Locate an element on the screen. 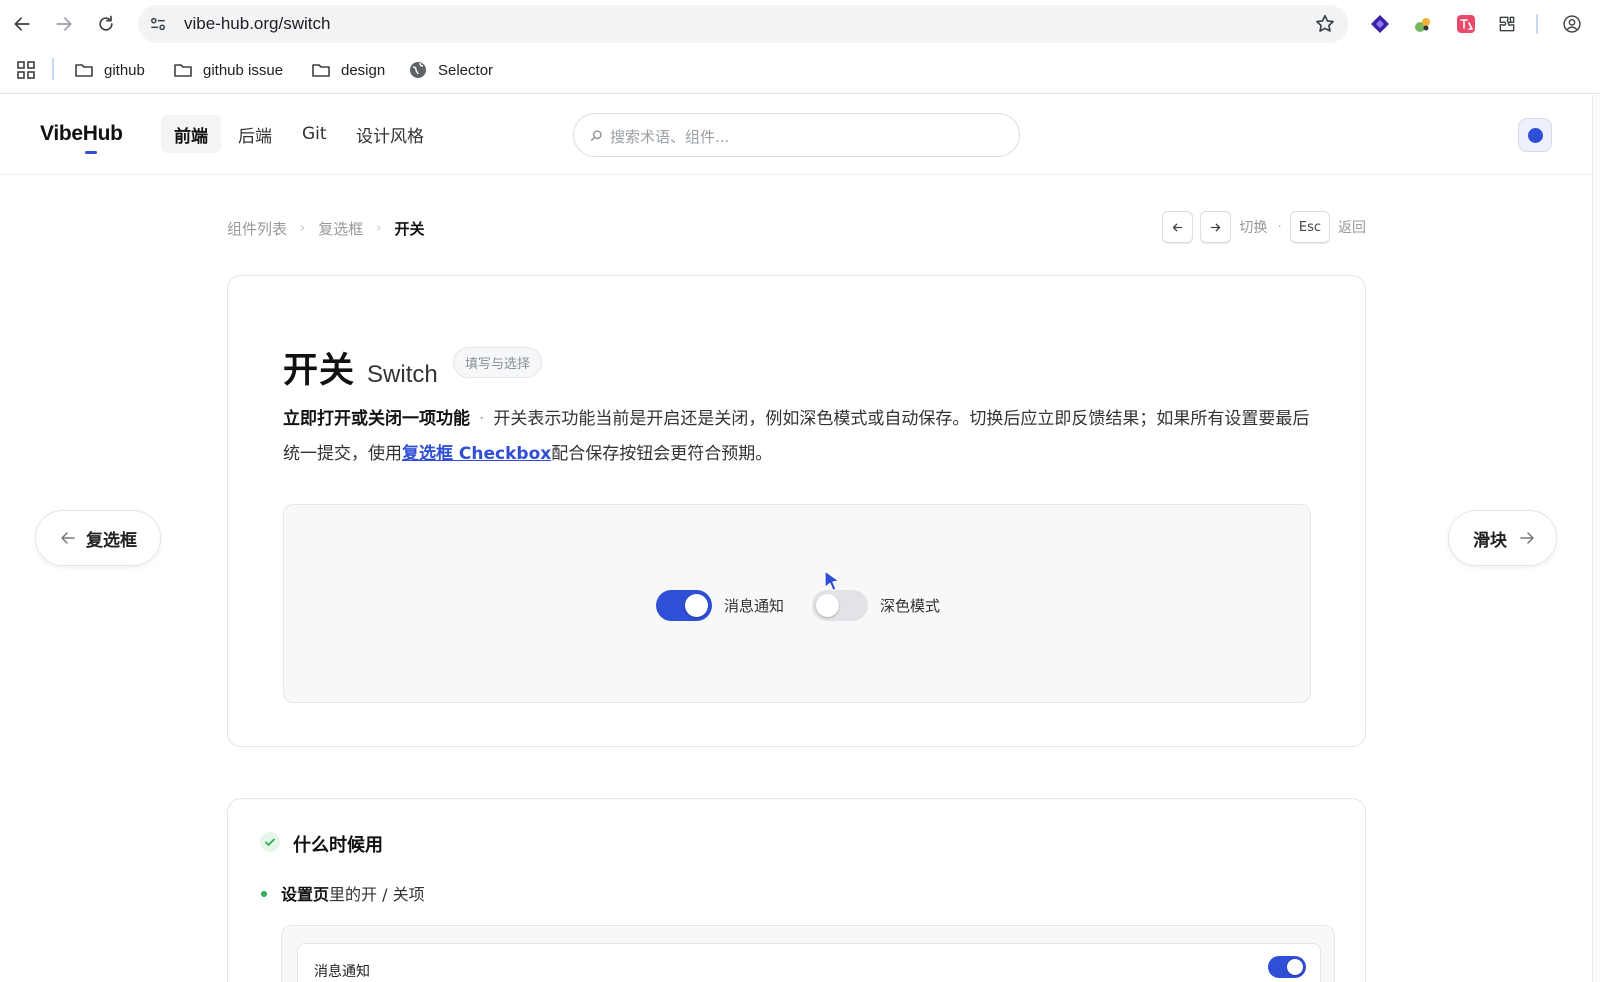  bullet-rest: 里的开 / 关项 is located at coordinates (377, 894).